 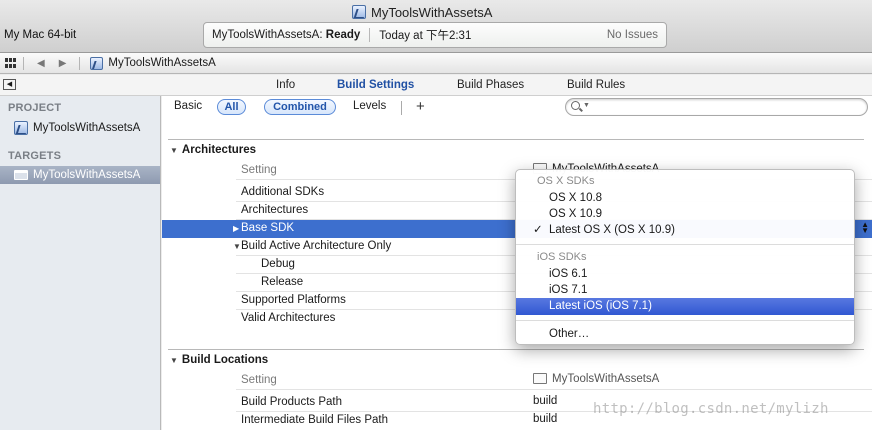 What do you see at coordinates (35, 156) in the screenshot?
I see `targets-header: TARGETS` at bounding box center [35, 156].